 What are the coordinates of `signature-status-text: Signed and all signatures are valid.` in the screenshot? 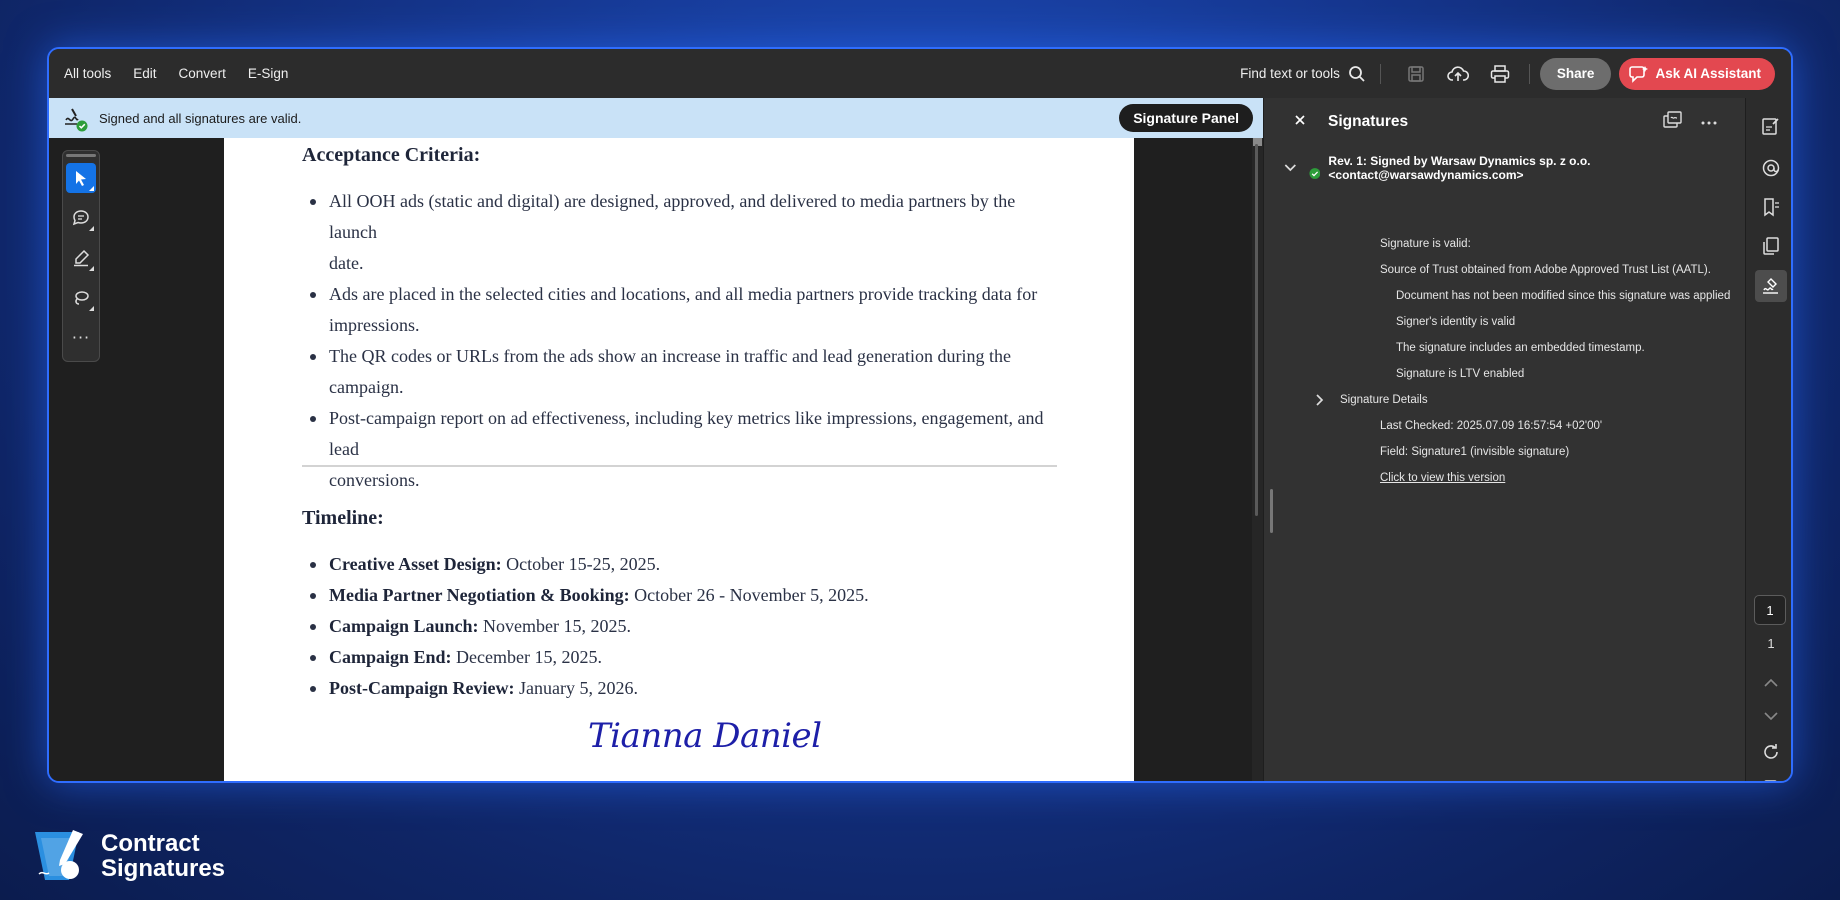 It's located at (200, 118).